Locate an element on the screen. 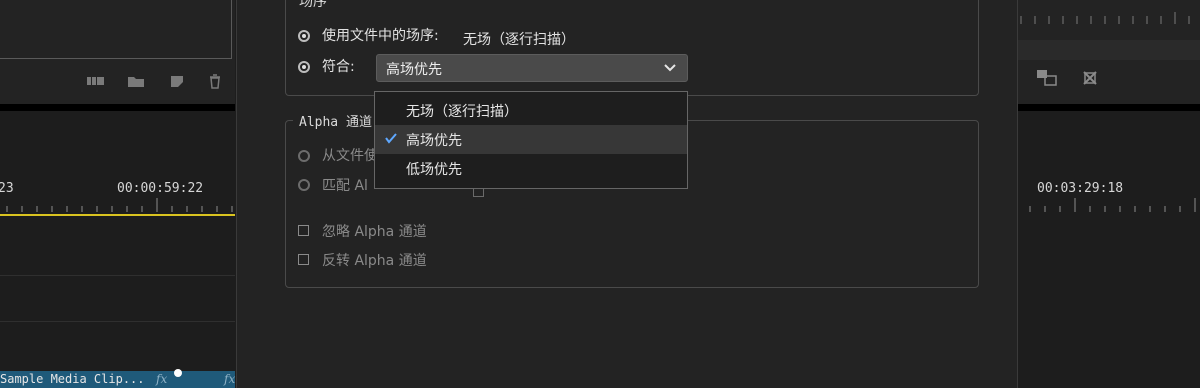  conform-field-order-select: 高场优先 is located at coordinates (532, 68).